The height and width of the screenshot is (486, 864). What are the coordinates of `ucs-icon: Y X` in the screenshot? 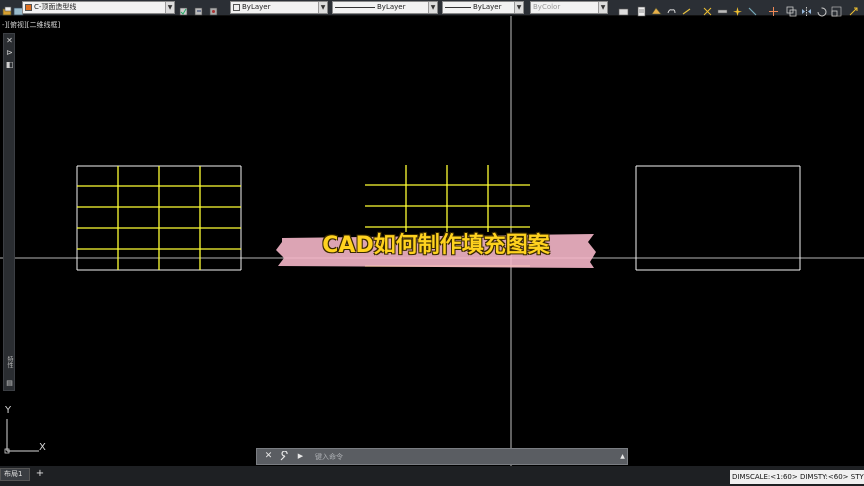 It's located at (28, 430).